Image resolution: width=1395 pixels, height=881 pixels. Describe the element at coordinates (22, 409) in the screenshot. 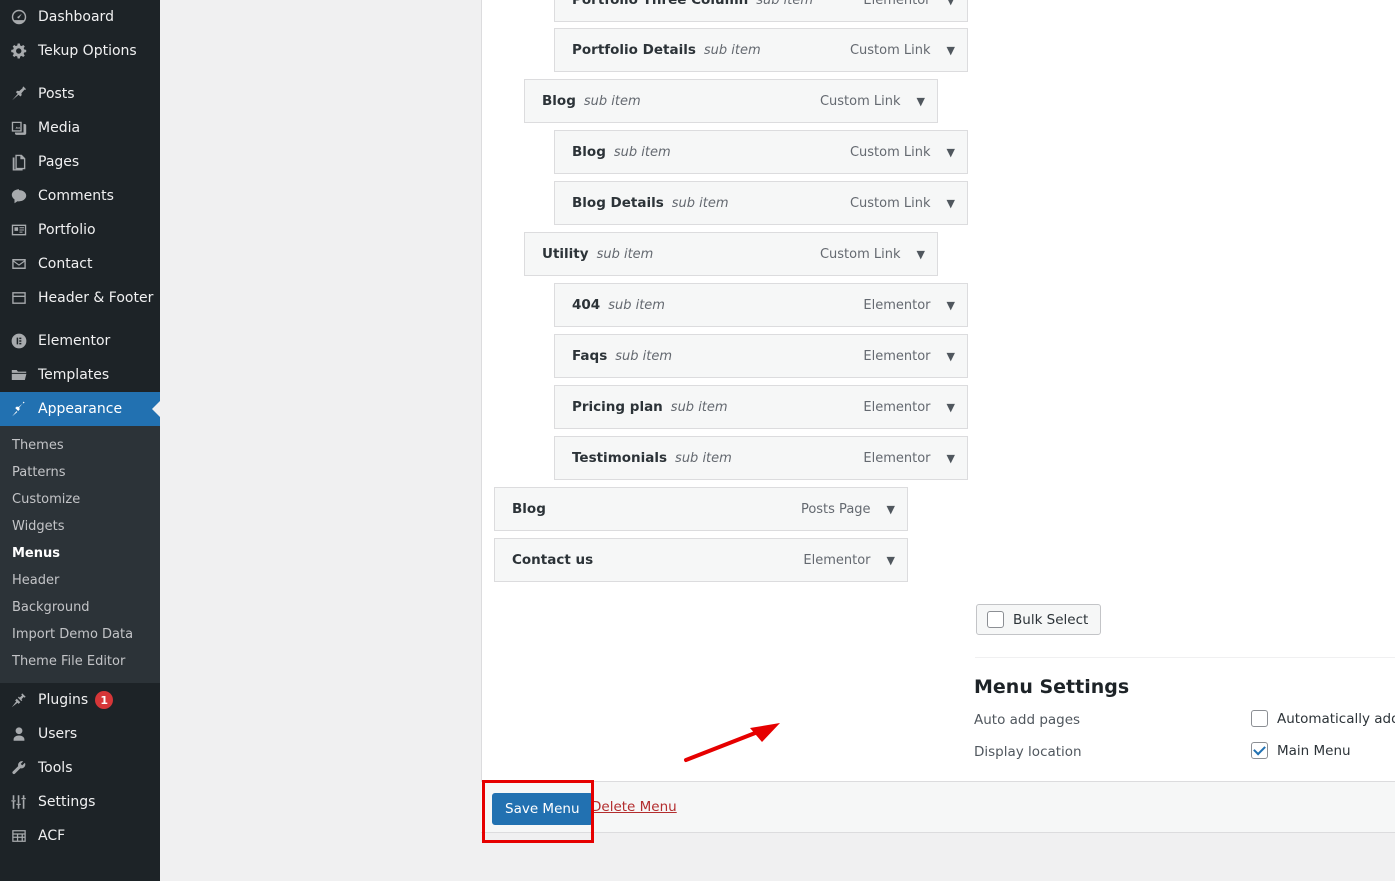

I see `brush-icon` at that location.